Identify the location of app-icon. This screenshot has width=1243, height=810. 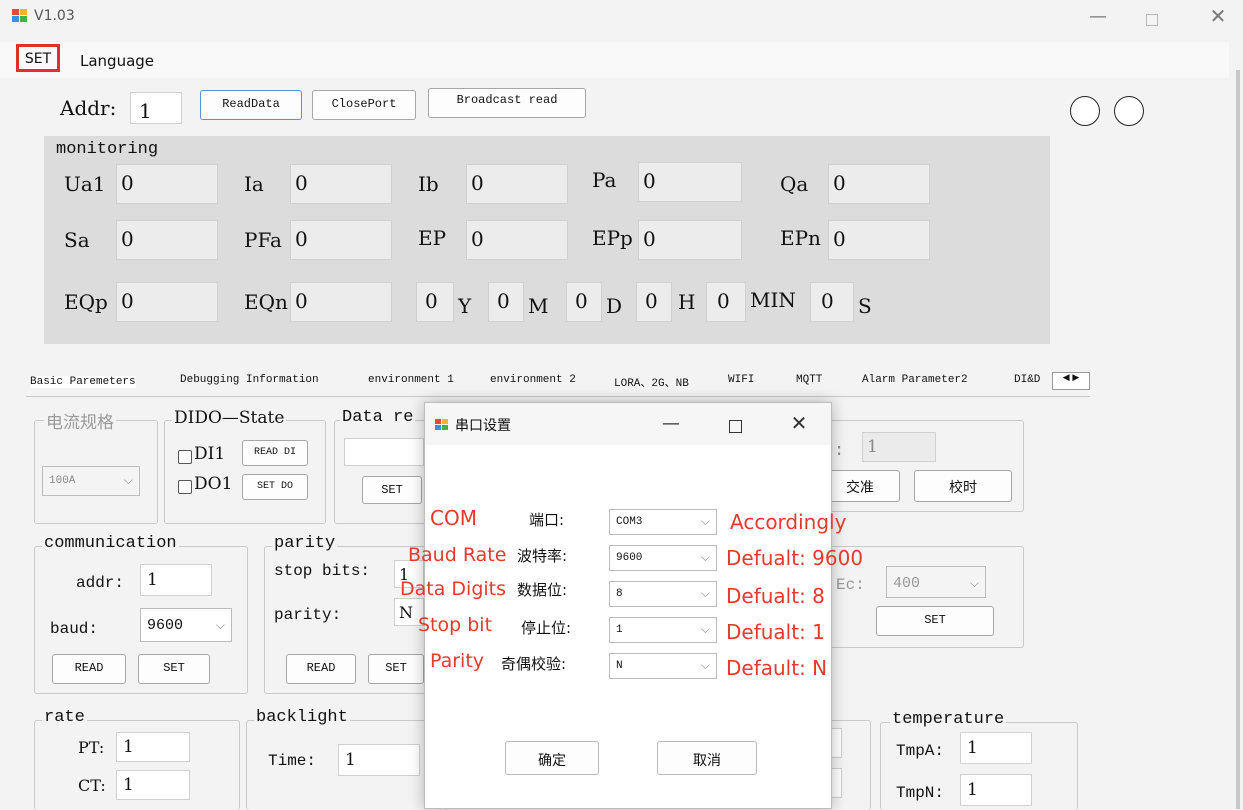
(20, 16).